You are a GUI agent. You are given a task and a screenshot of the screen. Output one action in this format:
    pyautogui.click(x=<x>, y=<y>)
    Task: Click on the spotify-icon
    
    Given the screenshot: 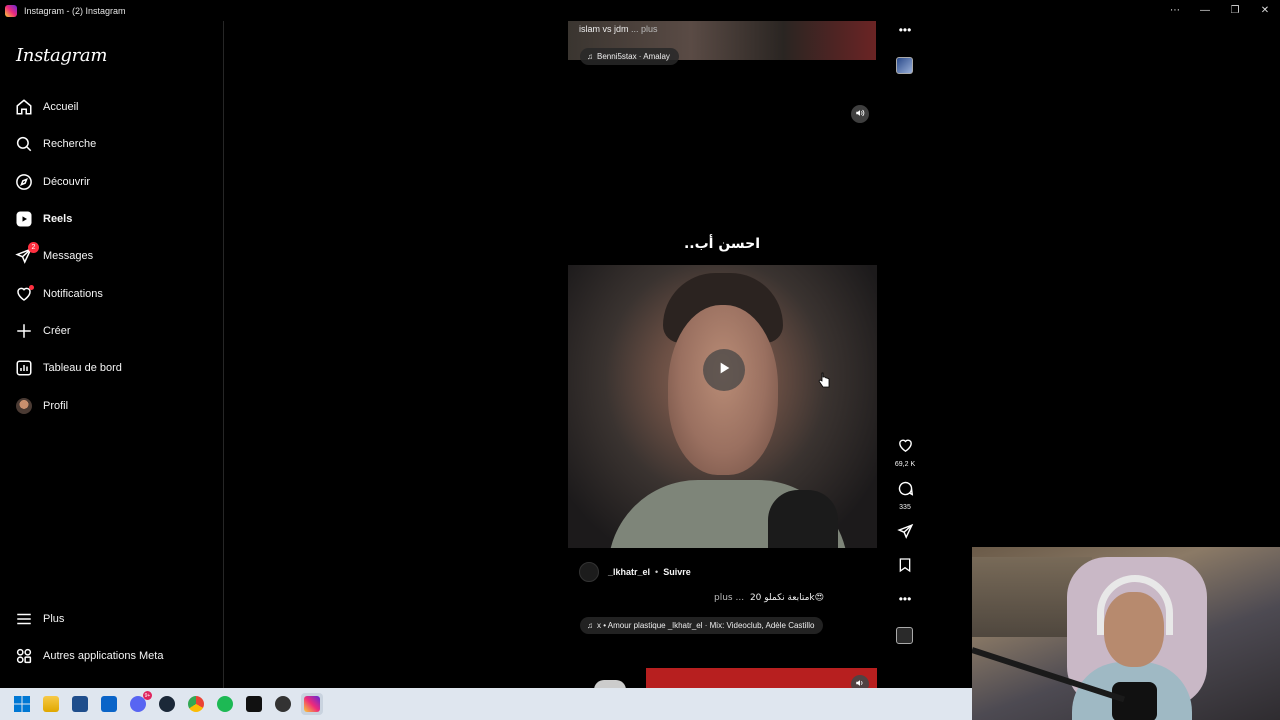 What is the action you would take?
    pyautogui.click(x=225, y=704)
    